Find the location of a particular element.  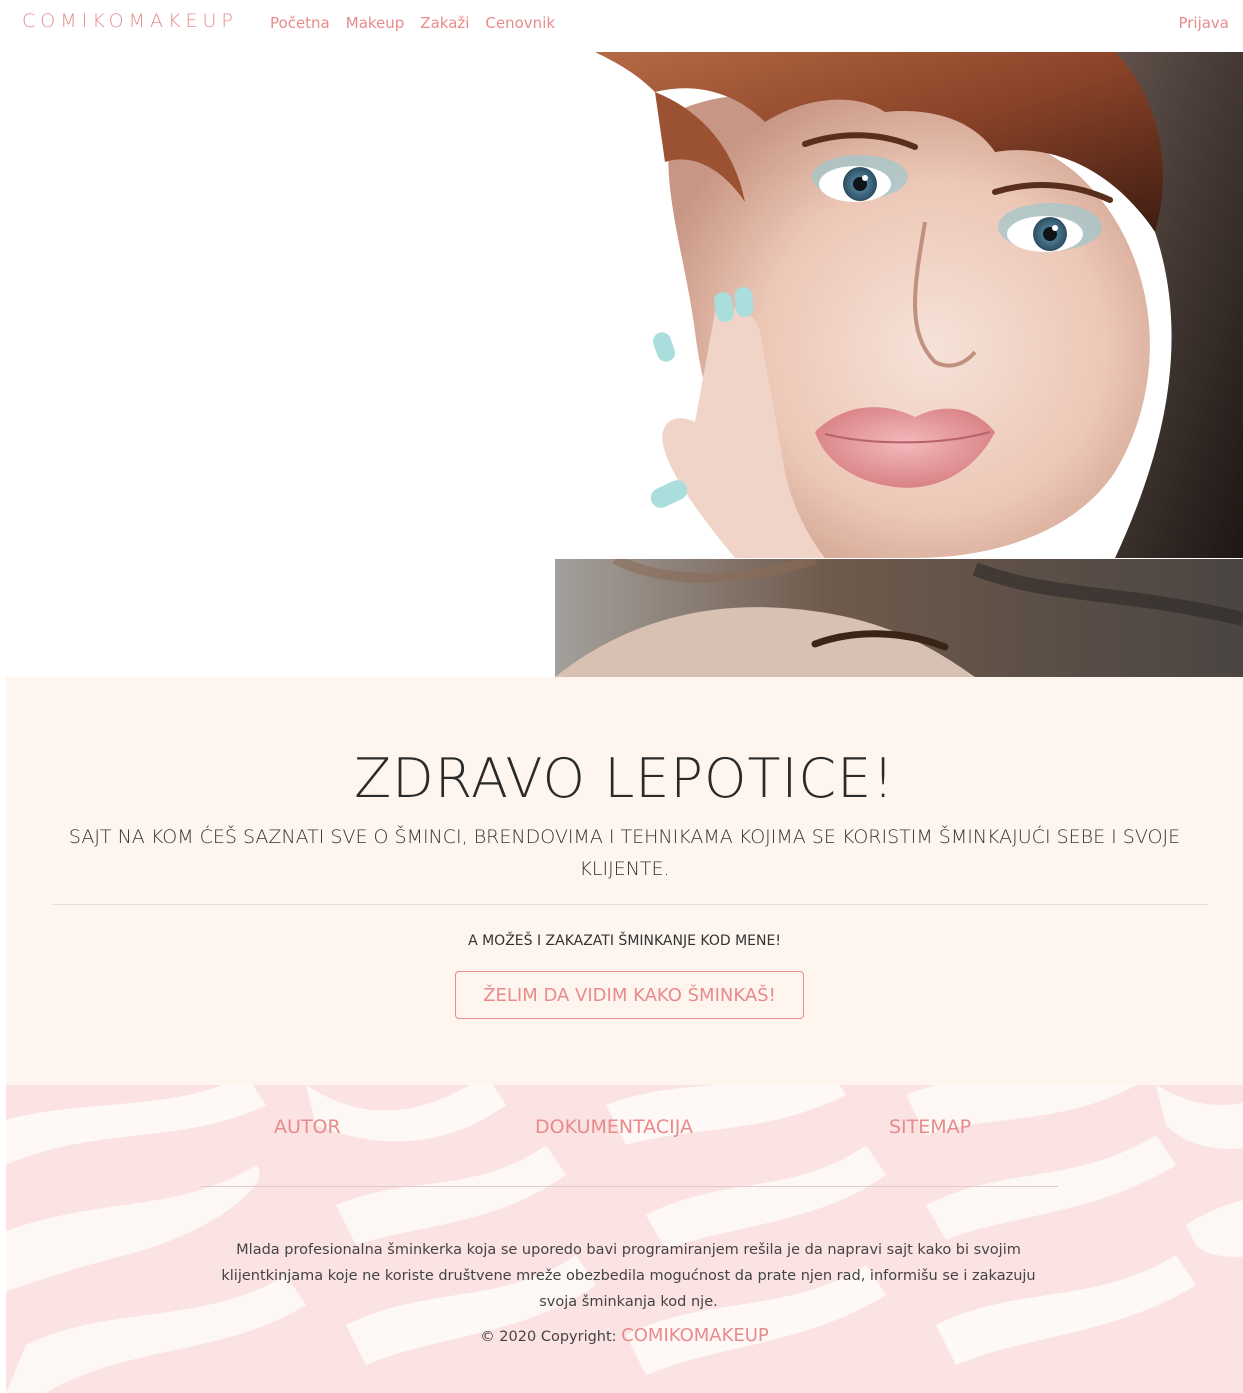

copyright-text: © 2020 Copyright: is located at coordinates (548, 1337).